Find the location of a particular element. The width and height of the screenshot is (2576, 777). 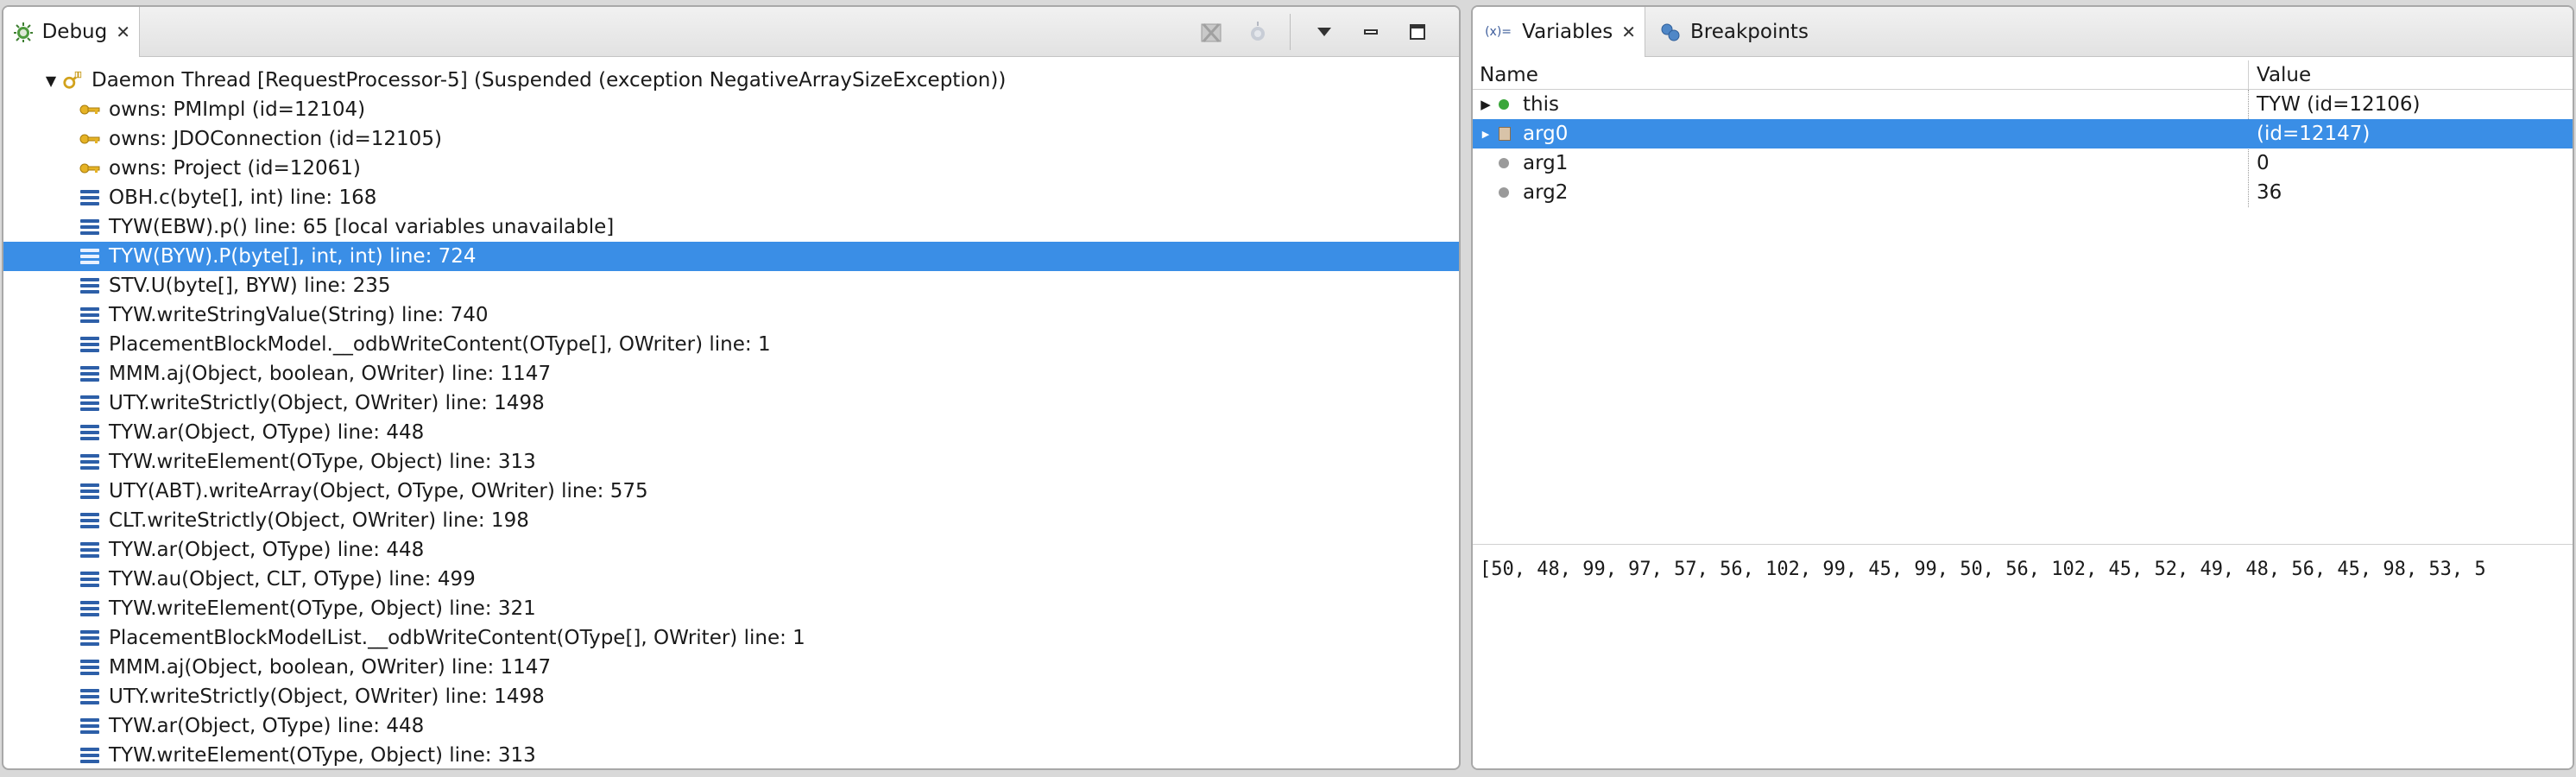

tab-breakpoints-label: Breakpoints is located at coordinates (1749, 32).